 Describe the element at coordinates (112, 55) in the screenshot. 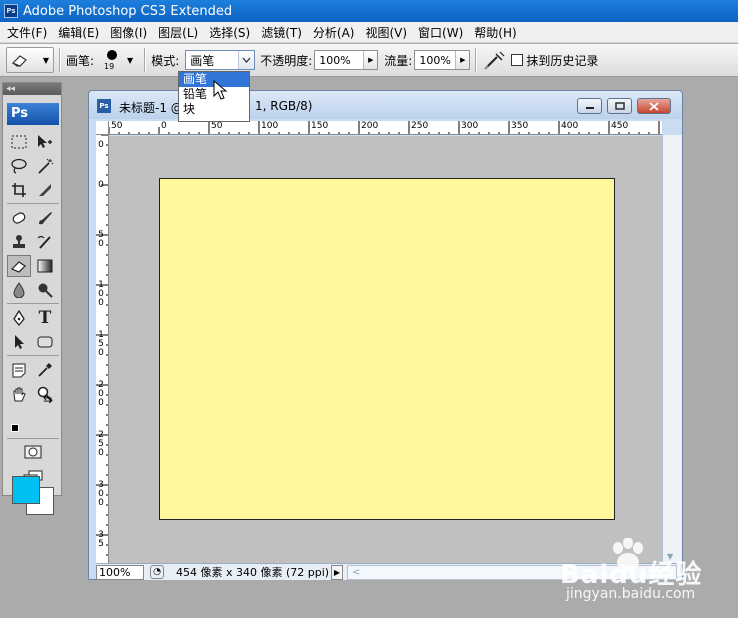

I see `brush-dot-icon` at that location.